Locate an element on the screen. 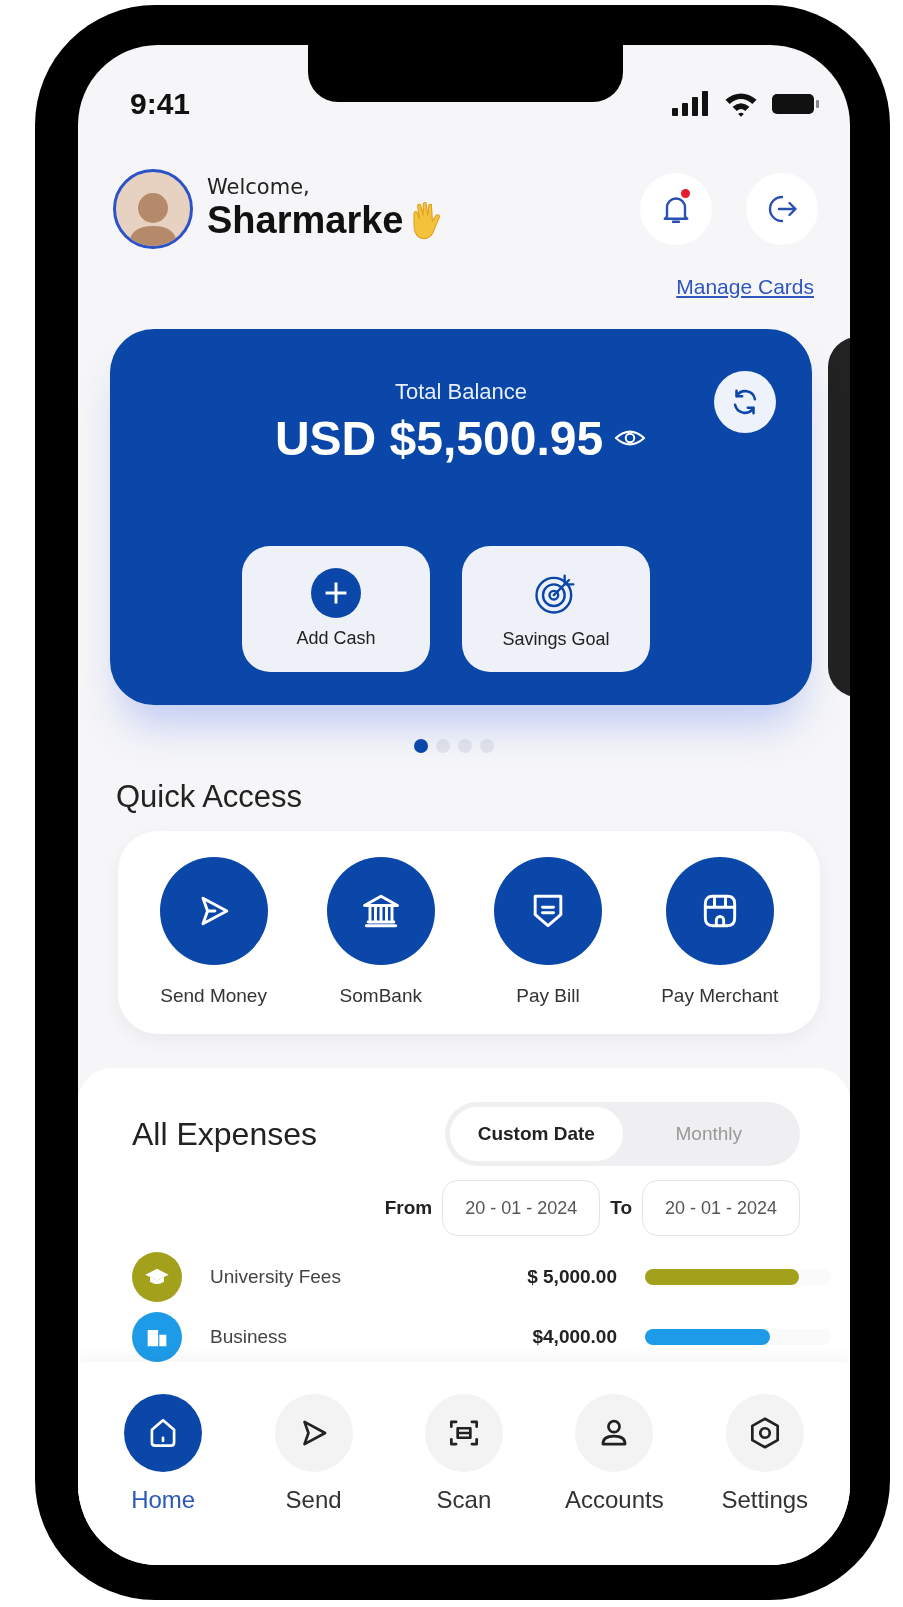  wifi-icon is located at coordinates (741, 103).